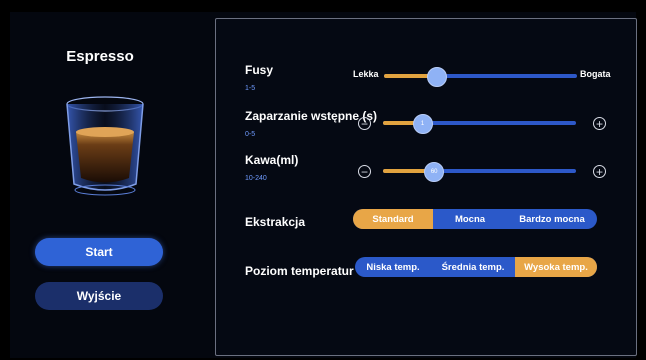  What do you see at coordinates (275, 222) in the screenshot?
I see `extraction-label: Ekstrakcja` at bounding box center [275, 222].